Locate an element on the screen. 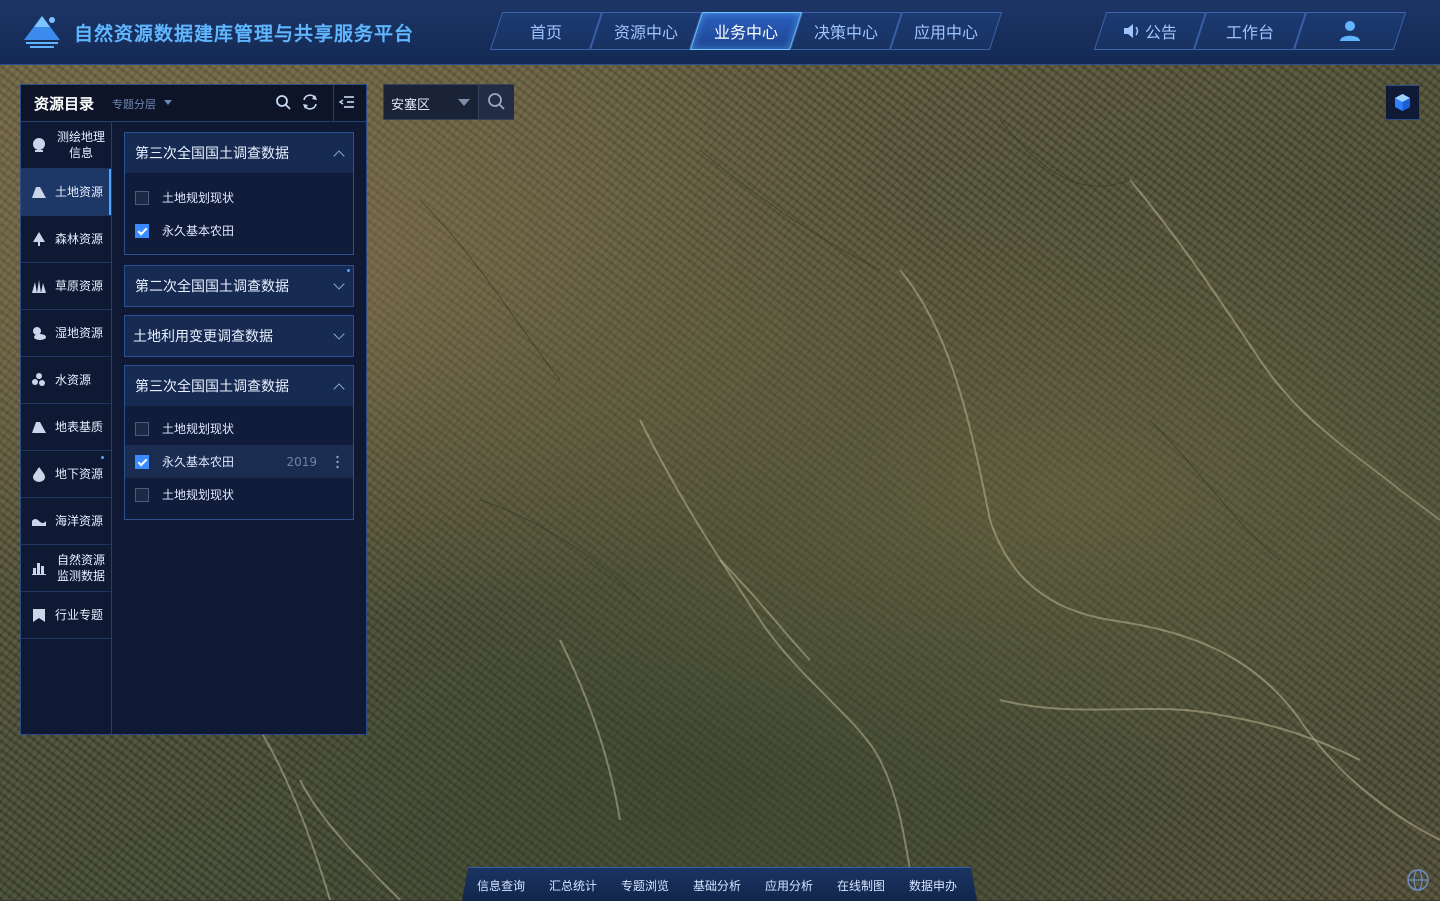 The height and width of the screenshot is (901, 1440). region-search: 安塞区 is located at coordinates (448, 102).